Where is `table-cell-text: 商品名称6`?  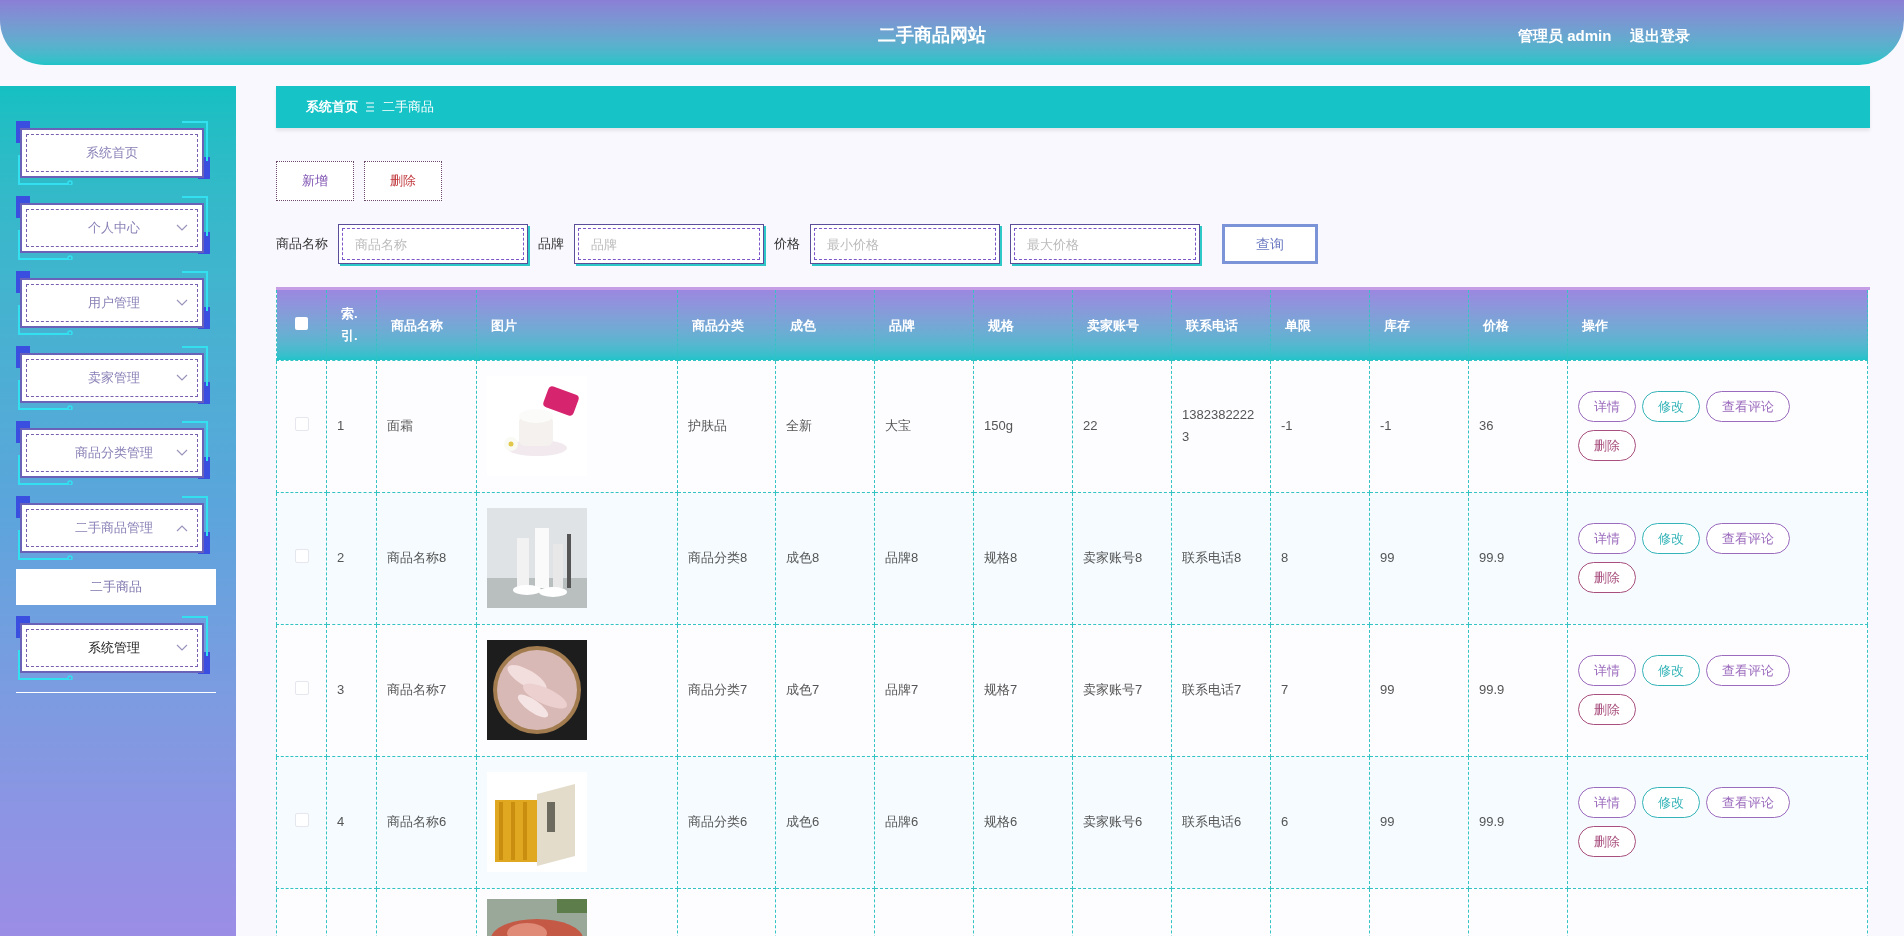 table-cell-text: 商品名称6 is located at coordinates (417, 822).